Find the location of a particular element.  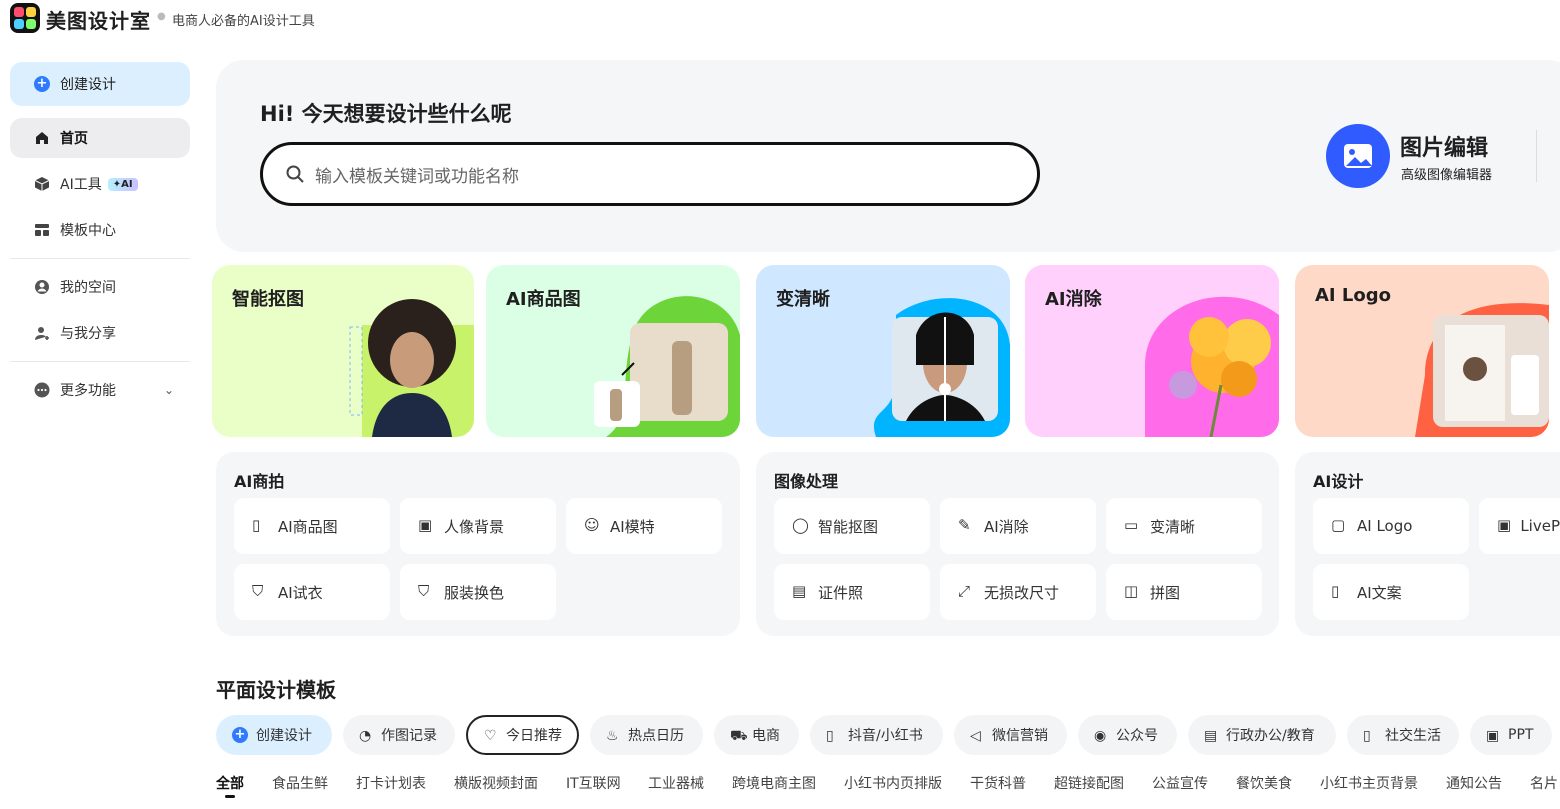

chip-office: ▤ 行政办公/教育 is located at coordinates (1262, 735).